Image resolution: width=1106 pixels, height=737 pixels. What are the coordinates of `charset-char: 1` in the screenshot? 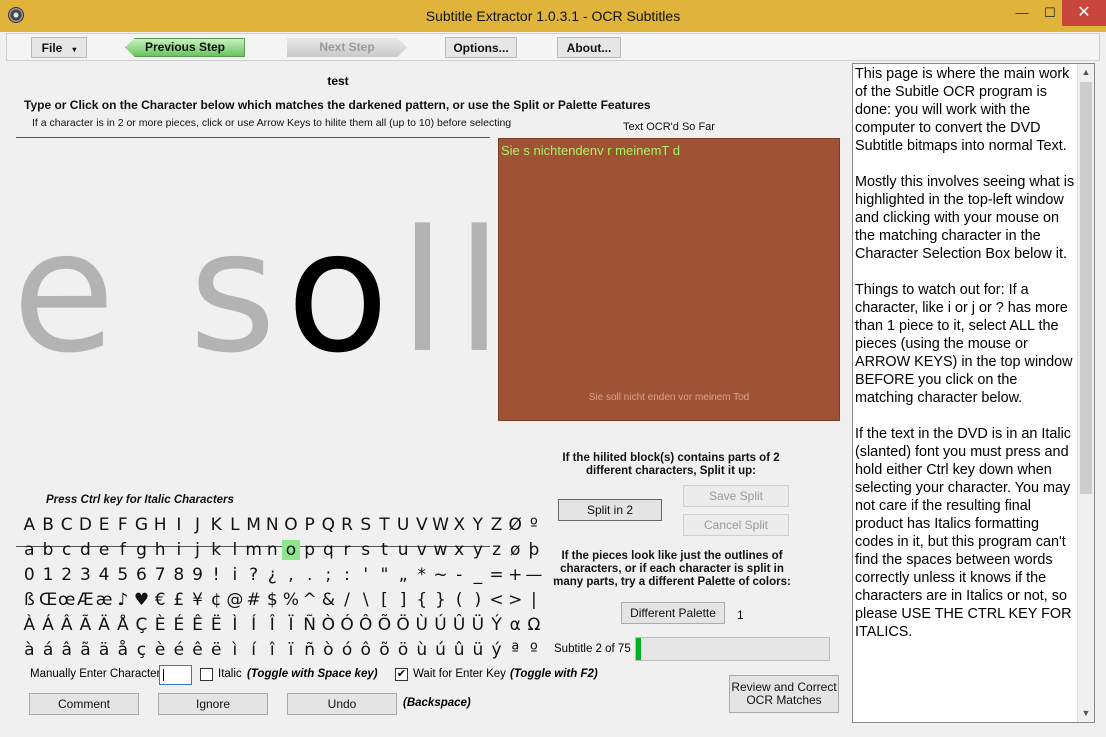 It's located at (48, 575).